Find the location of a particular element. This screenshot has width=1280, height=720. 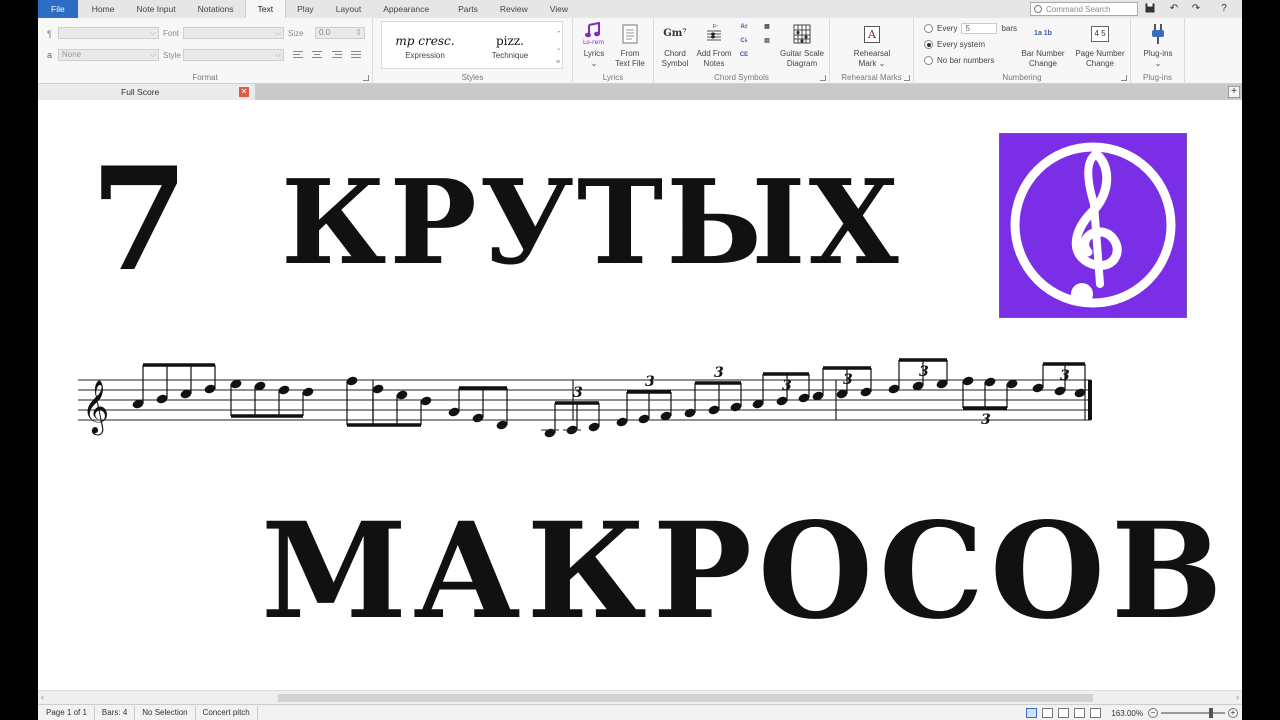

scroll-left-icon: ‹ is located at coordinates (42, 697).